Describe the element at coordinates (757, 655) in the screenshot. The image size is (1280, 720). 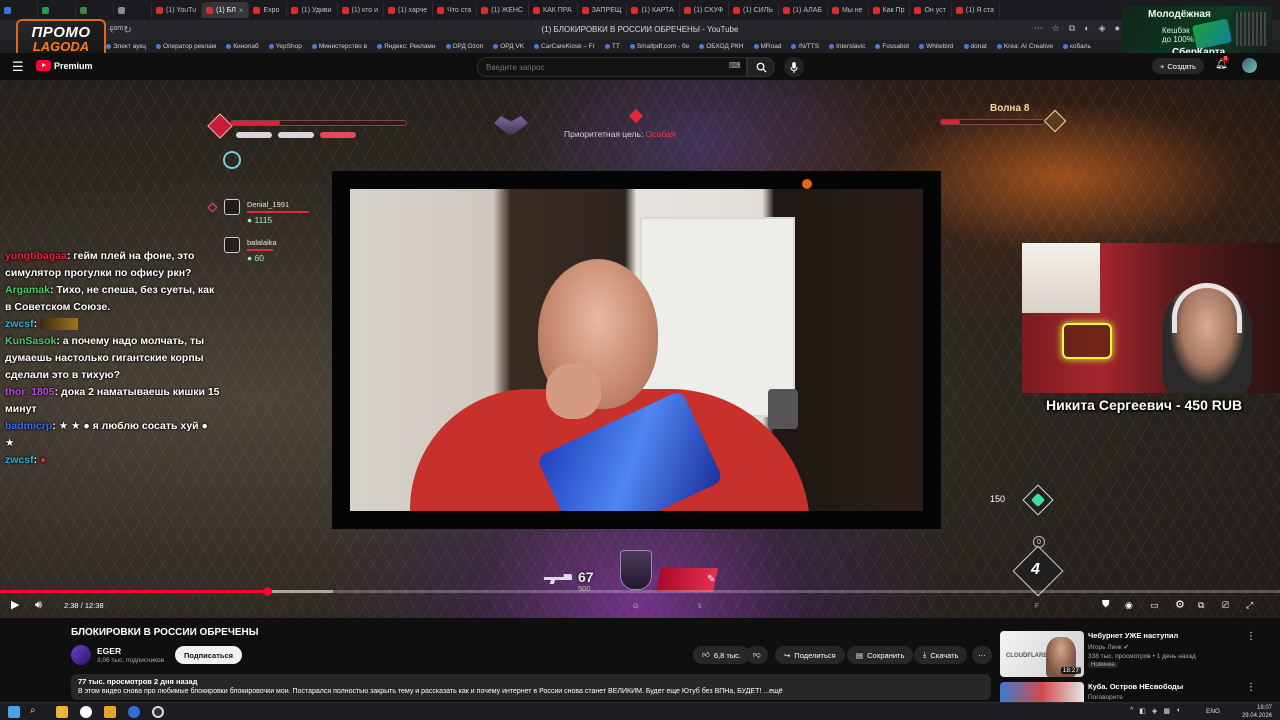
I see `dislike-button: 👎︎` at that location.